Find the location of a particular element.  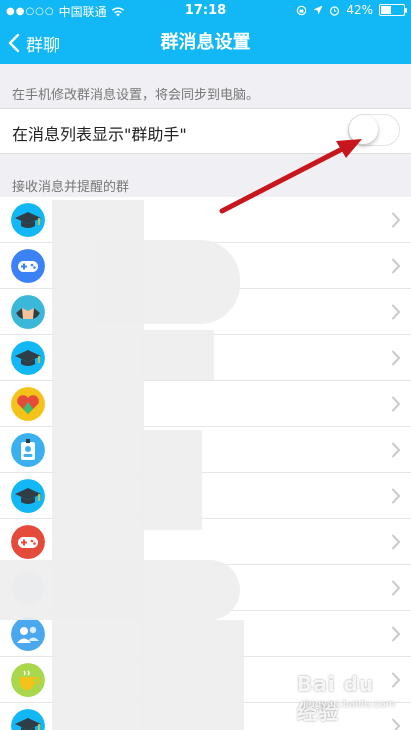

battery-icon is located at coordinates (393, 10).